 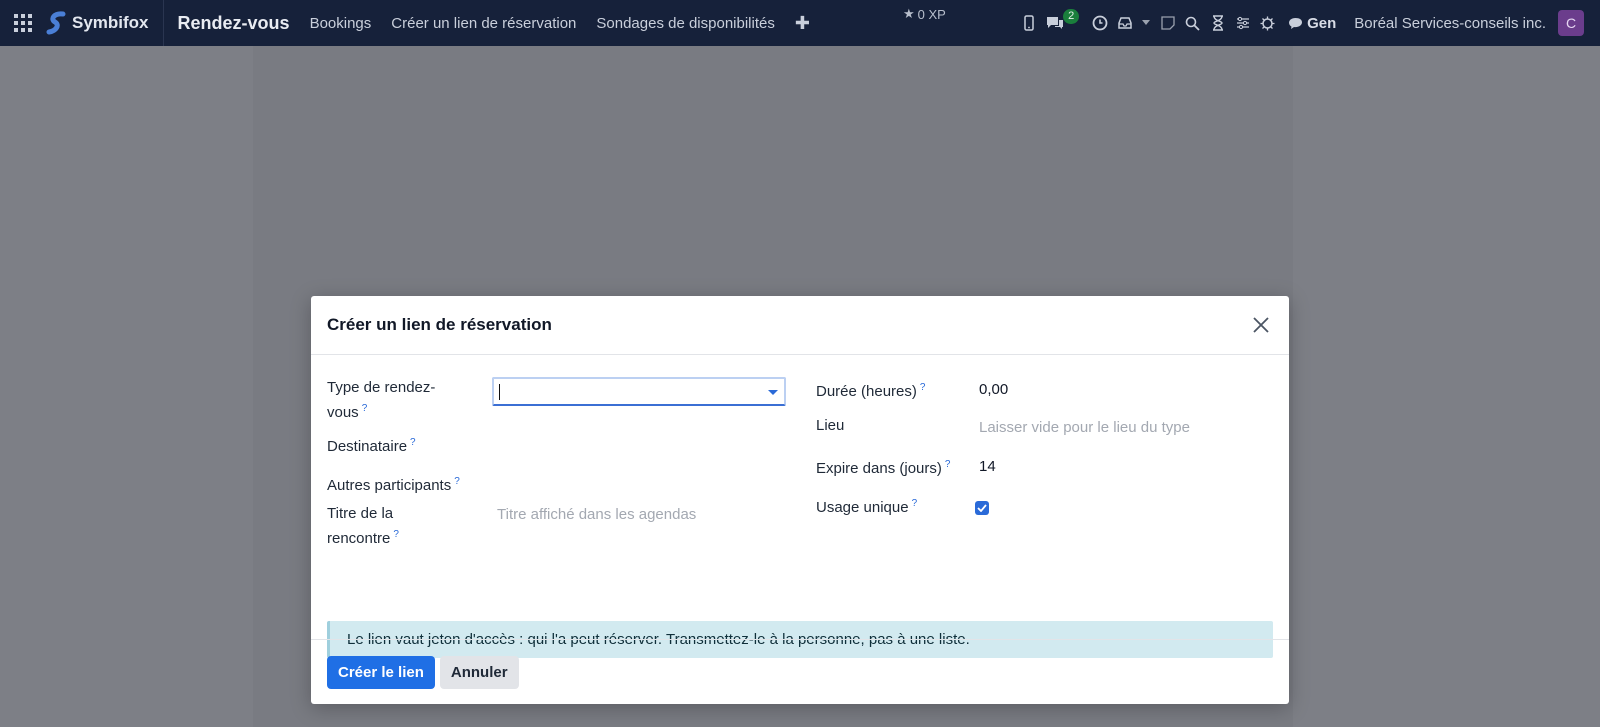 What do you see at coordinates (360, 513) in the screenshot?
I see `meeting-title-label-line1: Titre de la` at bounding box center [360, 513].